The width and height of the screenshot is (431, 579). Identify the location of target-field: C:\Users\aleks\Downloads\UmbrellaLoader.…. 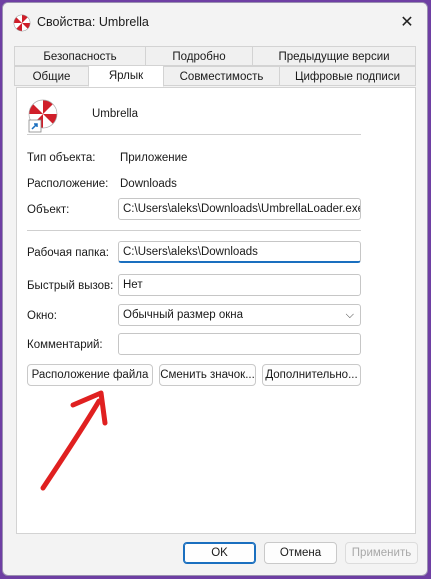
(239, 209).